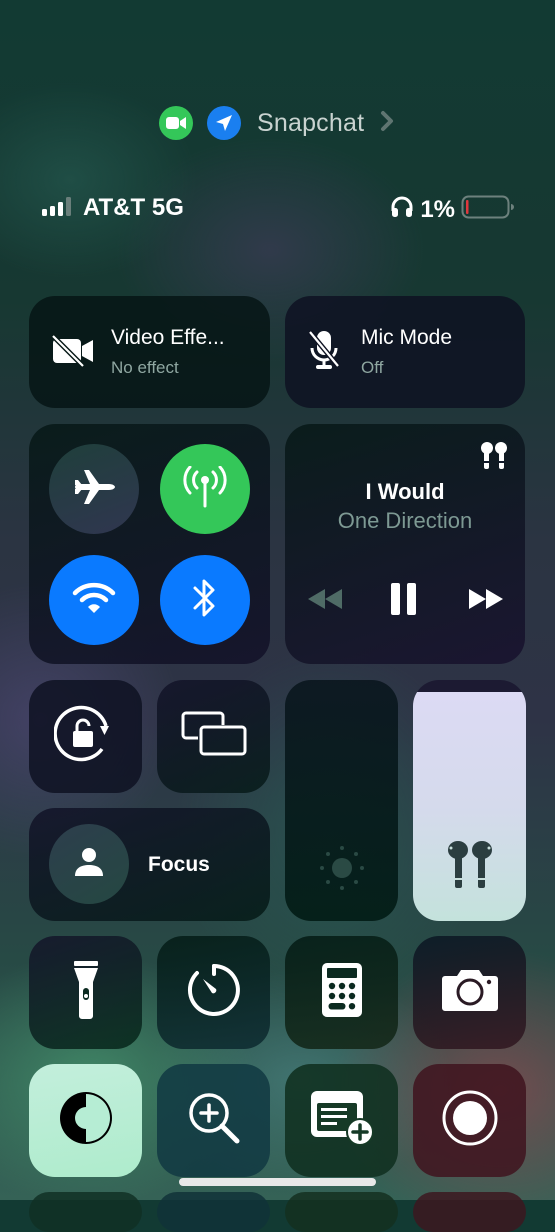  I want to click on focus-tile: Focus, so click(149, 864).